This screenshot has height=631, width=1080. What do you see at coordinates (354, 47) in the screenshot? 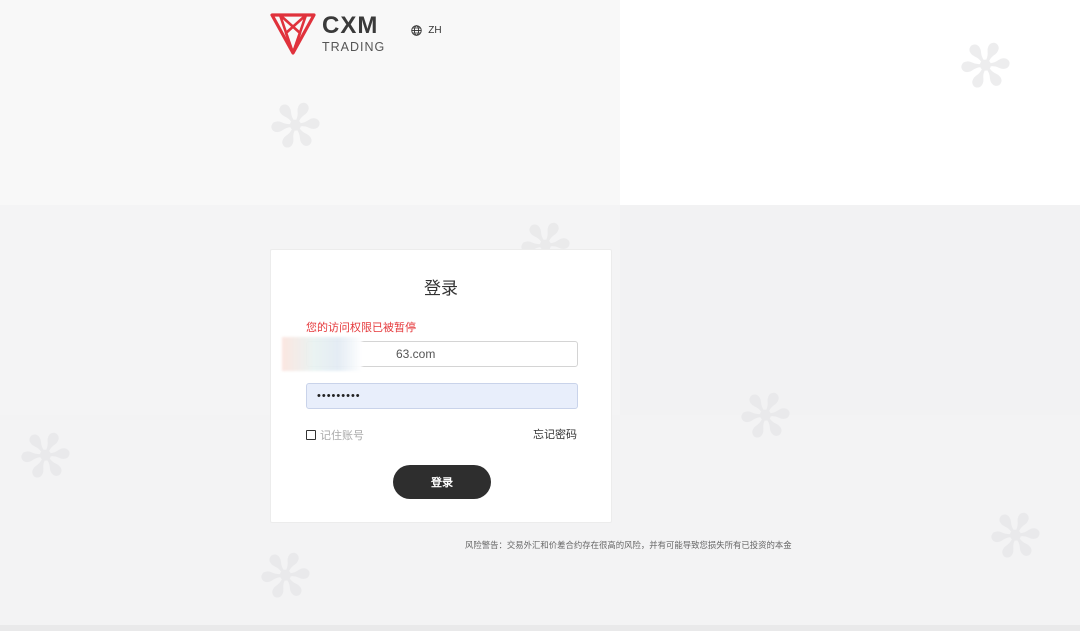
I see `brand-subtitle: TRADING` at bounding box center [354, 47].